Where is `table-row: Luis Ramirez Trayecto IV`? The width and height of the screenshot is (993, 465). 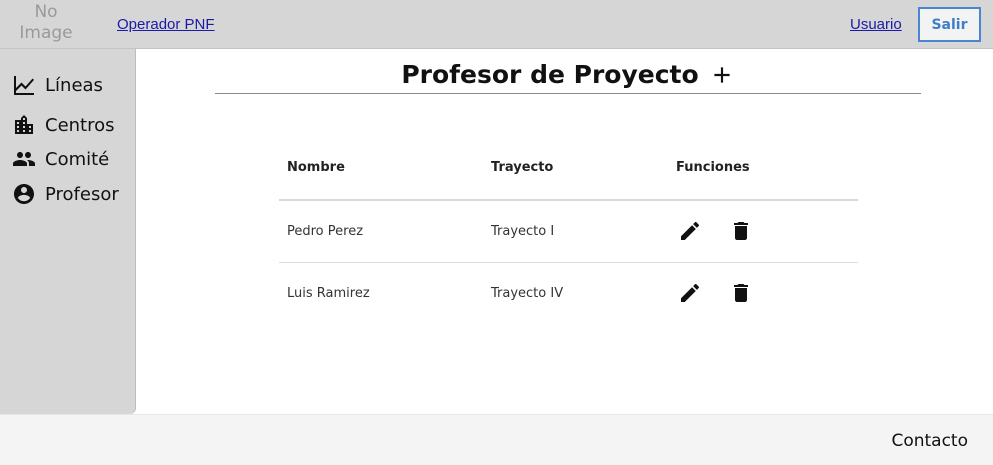
table-row: Luis Ramirez Trayecto IV is located at coordinates (568, 294).